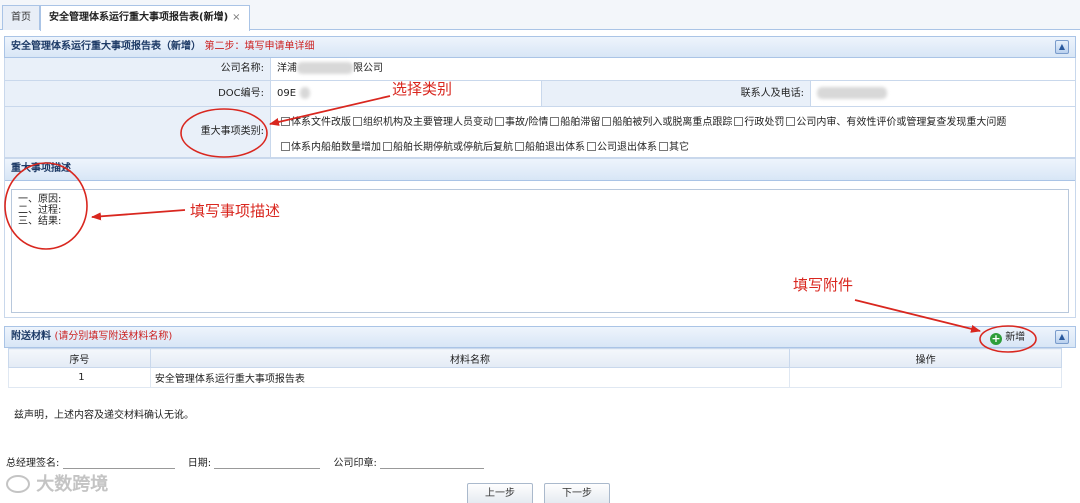 The image size is (1080, 503). What do you see at coordinates (235, 211) in the screenshot?
I see `annotation-fill-description: 填写事项描述` at bounding box center [235, 211].